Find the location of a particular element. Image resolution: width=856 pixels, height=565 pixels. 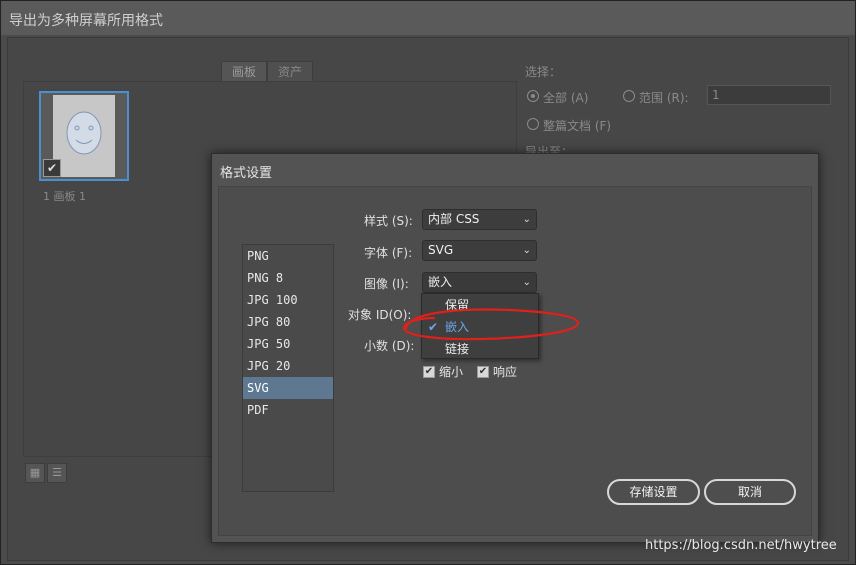

cancel-button: 取消 is located at coordinates (750, 492).